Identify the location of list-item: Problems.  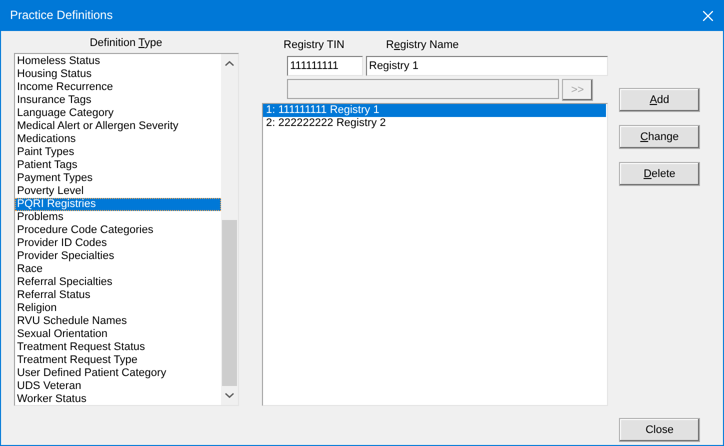
(118, 217).